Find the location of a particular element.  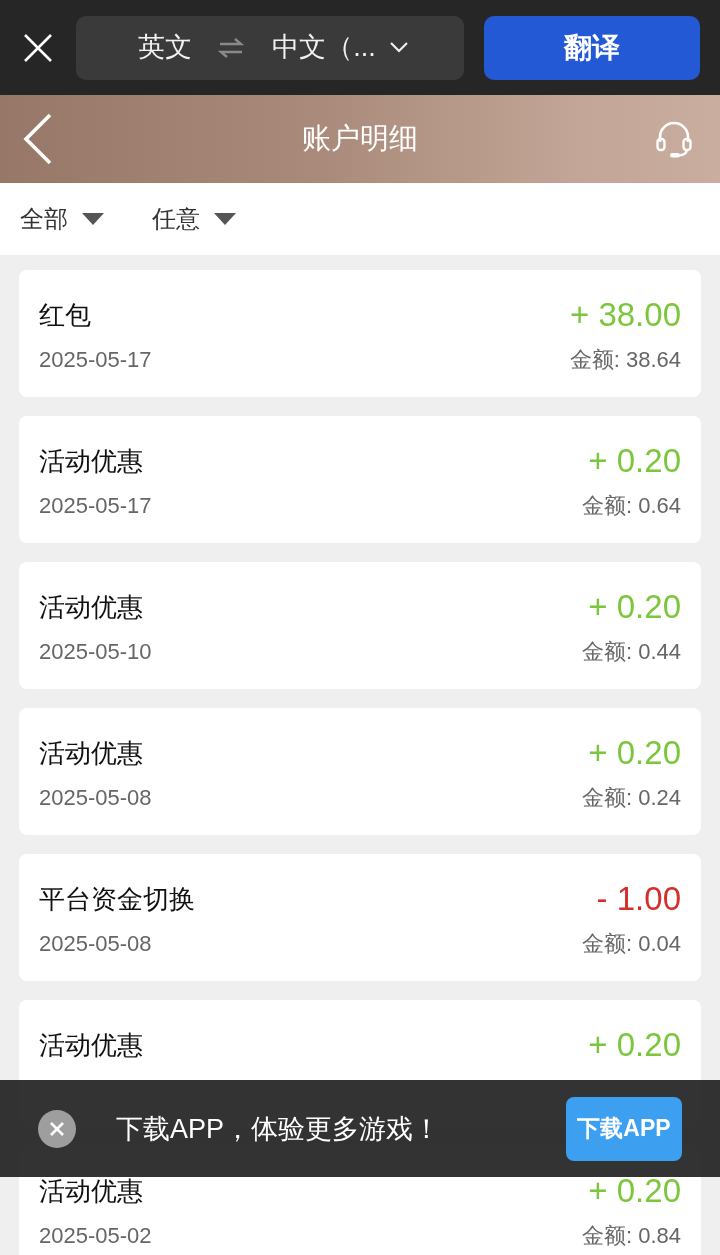

chevron-down-icon is located at coordinates (398, 47).